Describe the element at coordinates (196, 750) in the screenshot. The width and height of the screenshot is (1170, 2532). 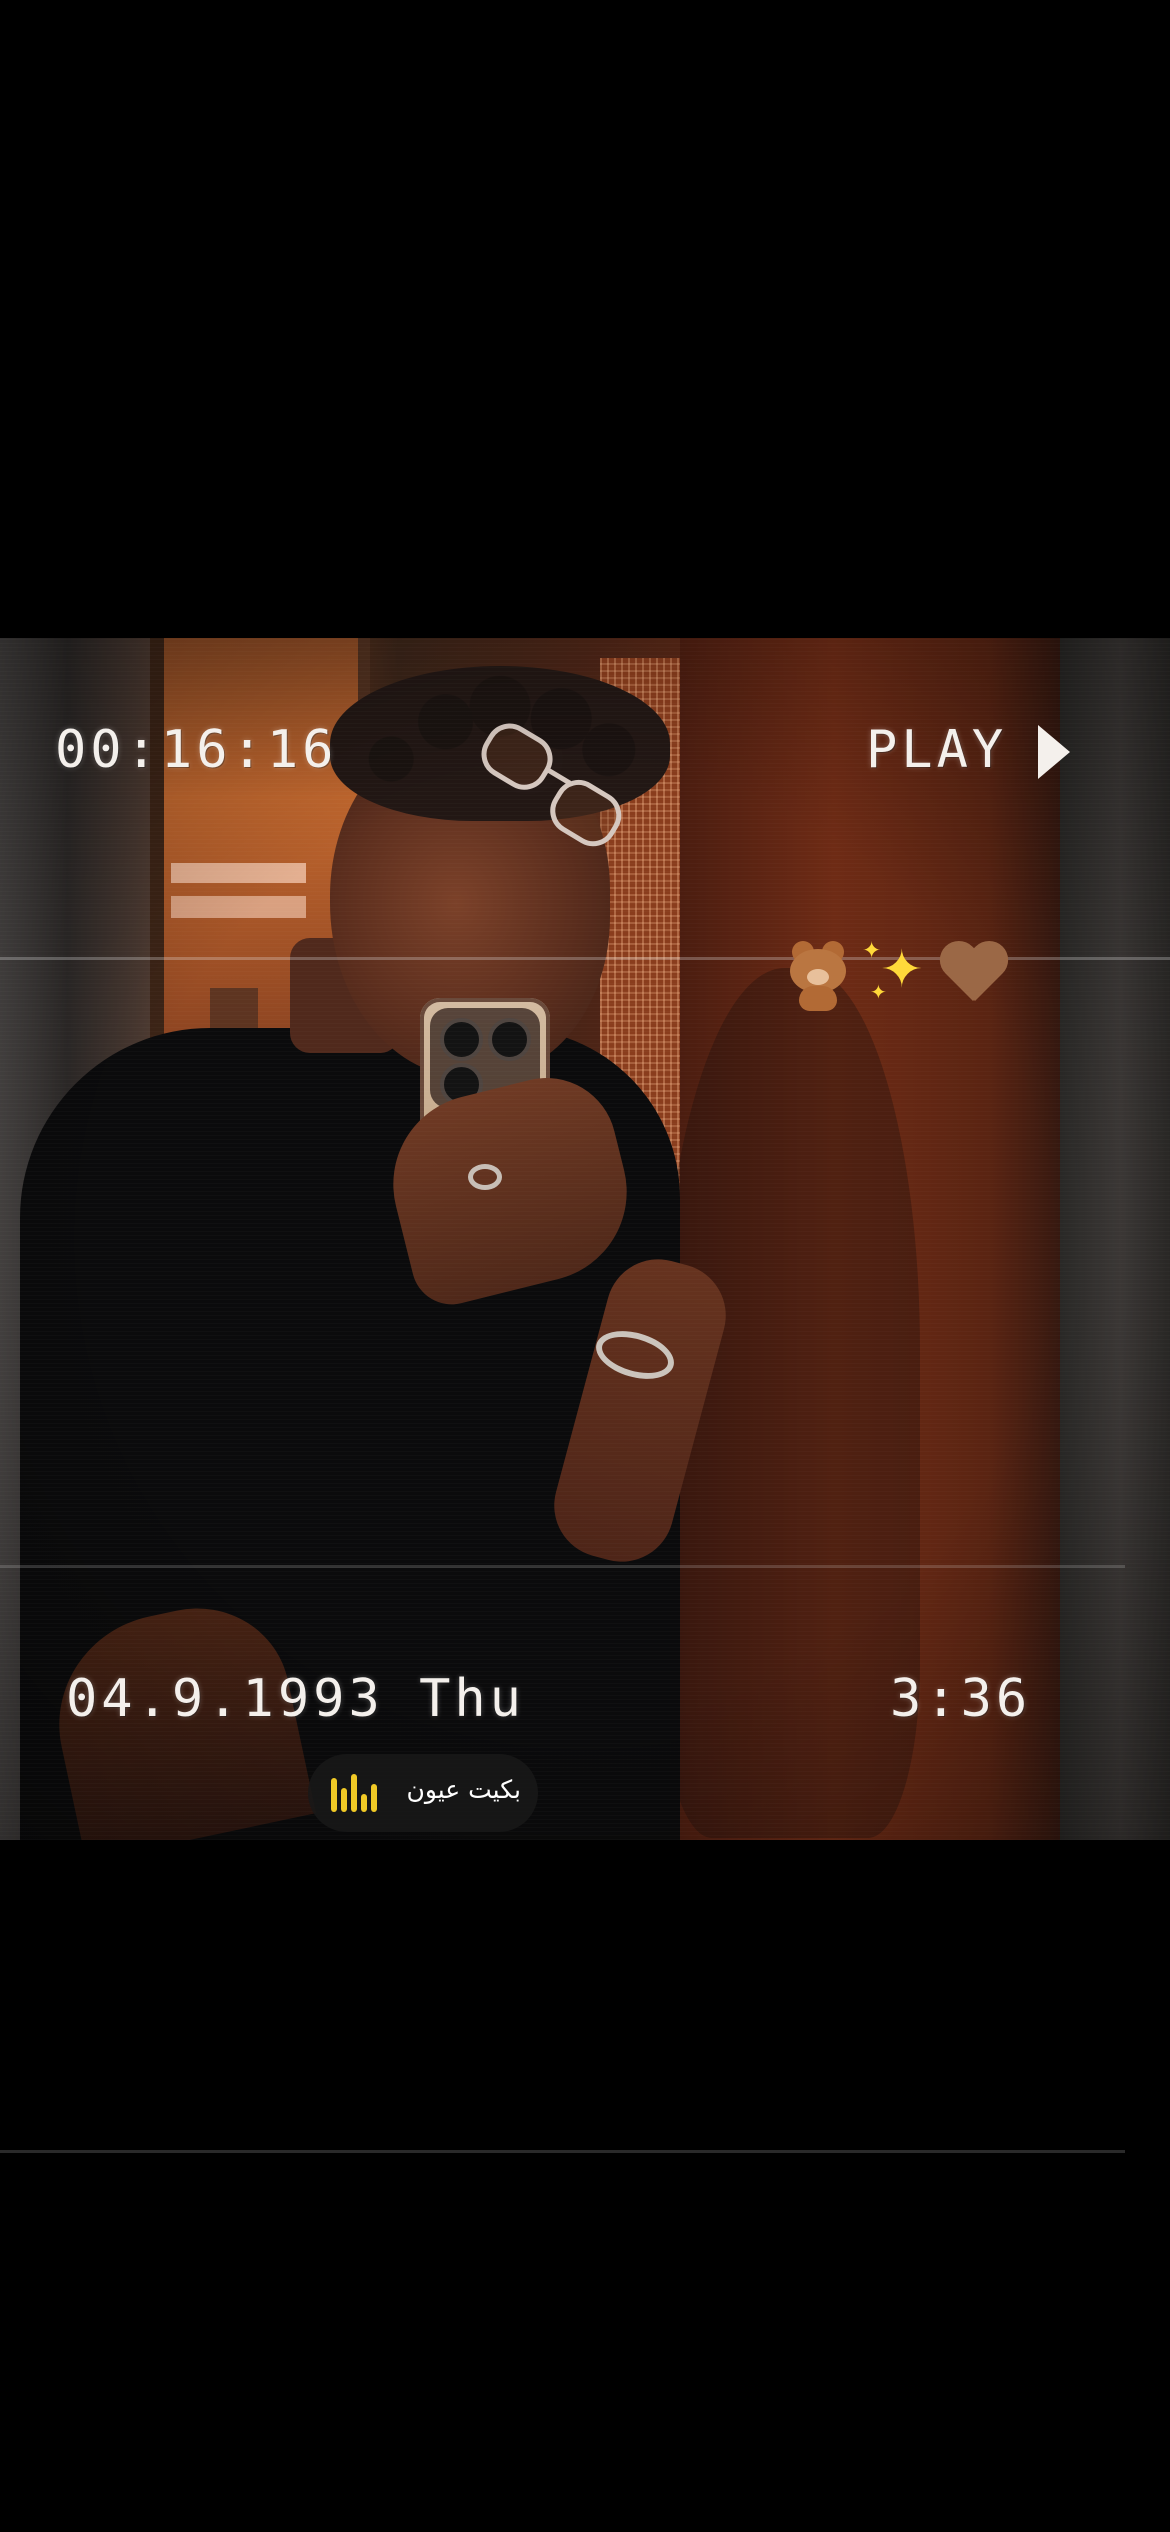
I see `vhs-timecode: 00:16:16` at that location.